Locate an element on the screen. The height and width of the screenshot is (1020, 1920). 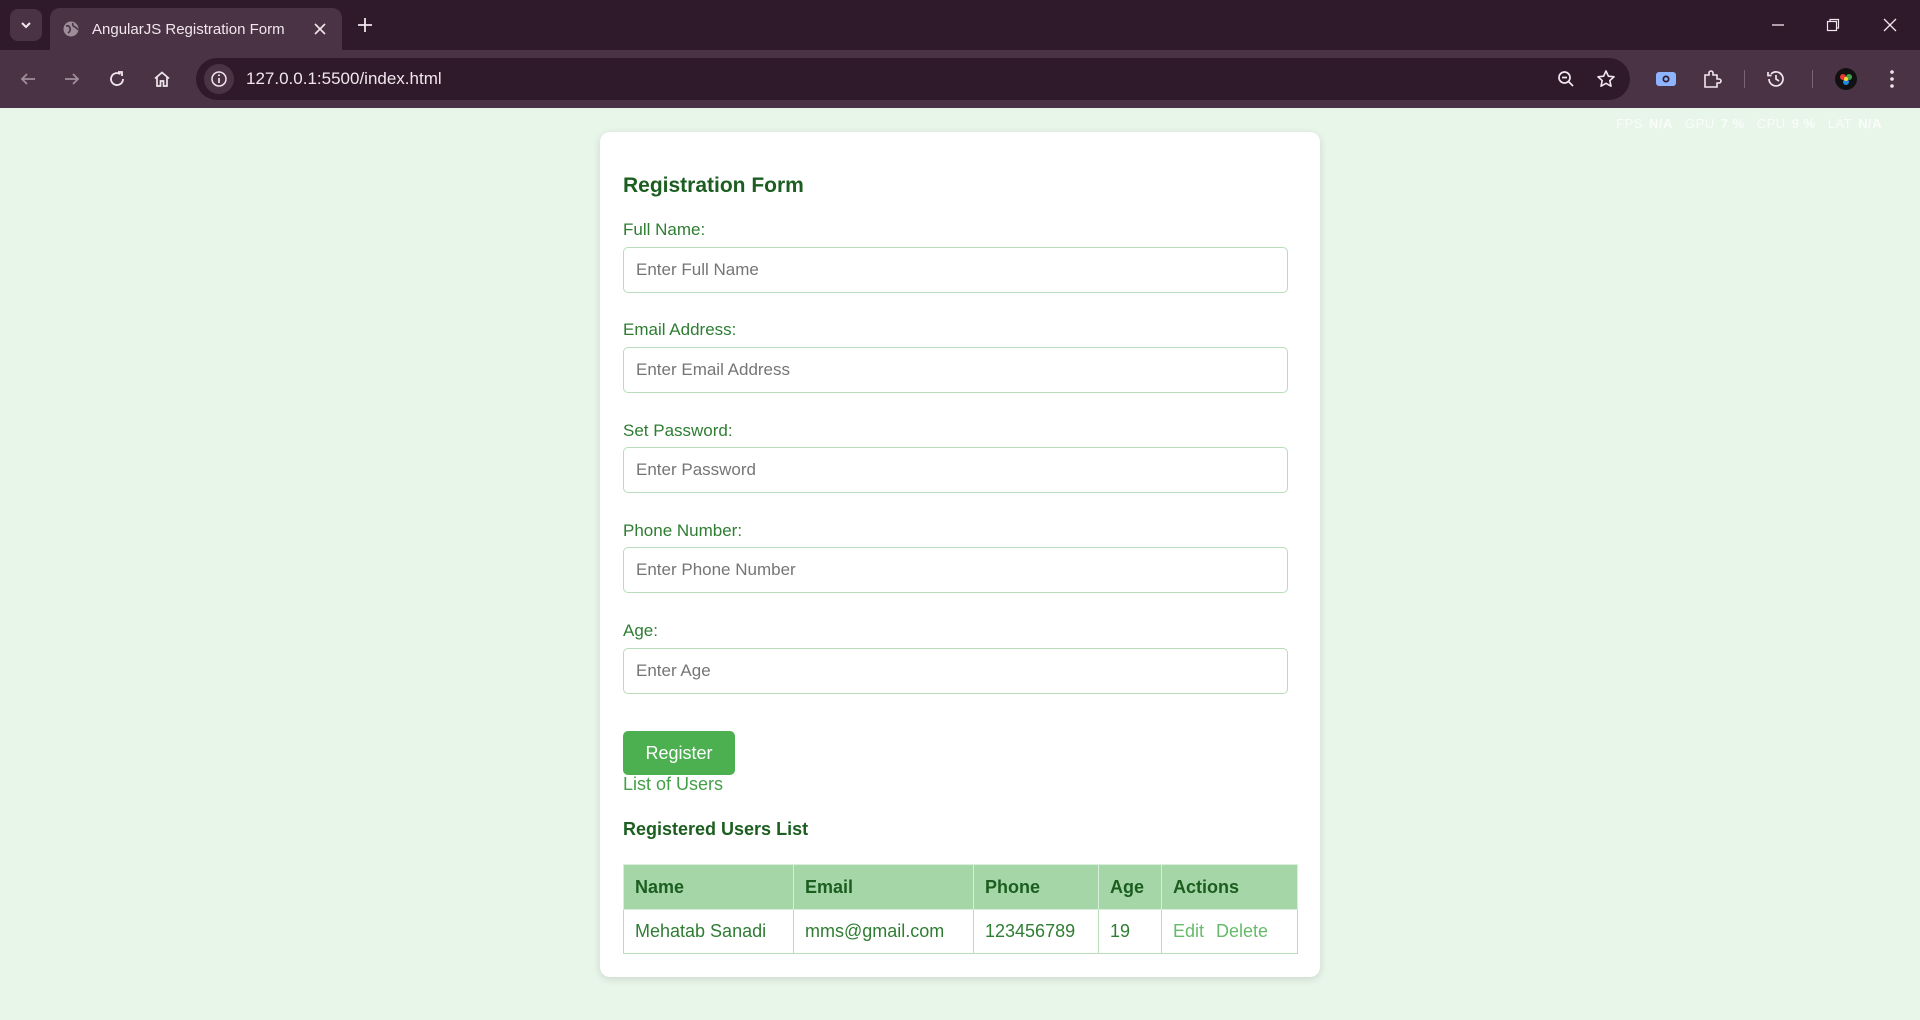
back-button is located at coordinates (28, 79).